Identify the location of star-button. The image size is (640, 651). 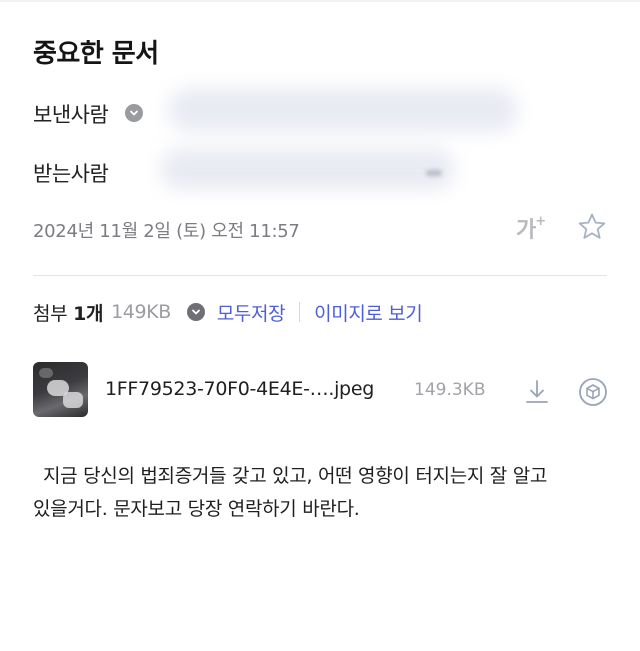
(592, 227).